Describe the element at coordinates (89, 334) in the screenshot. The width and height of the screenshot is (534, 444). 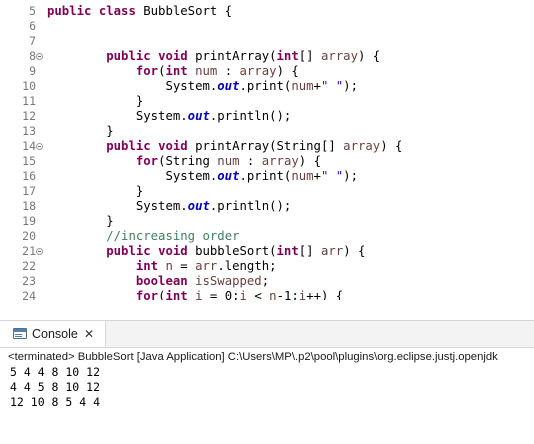
I see `close-icon: ✕` at that location.